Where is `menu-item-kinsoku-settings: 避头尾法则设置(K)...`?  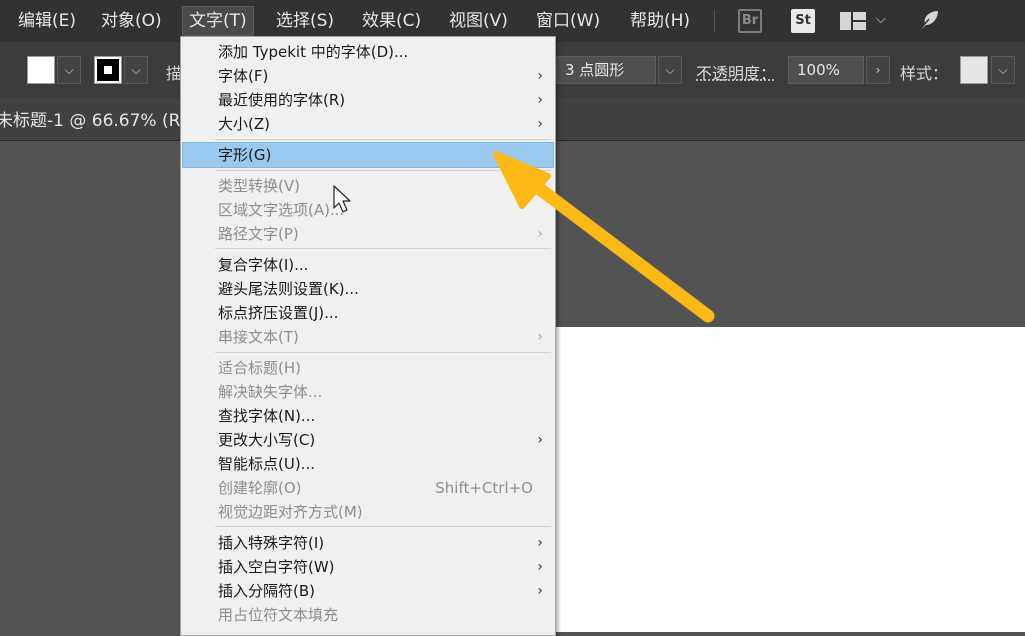 menu-item-kinsoku-settings: 避头尾法则设置(K)... is located at coordinates (368, 289).